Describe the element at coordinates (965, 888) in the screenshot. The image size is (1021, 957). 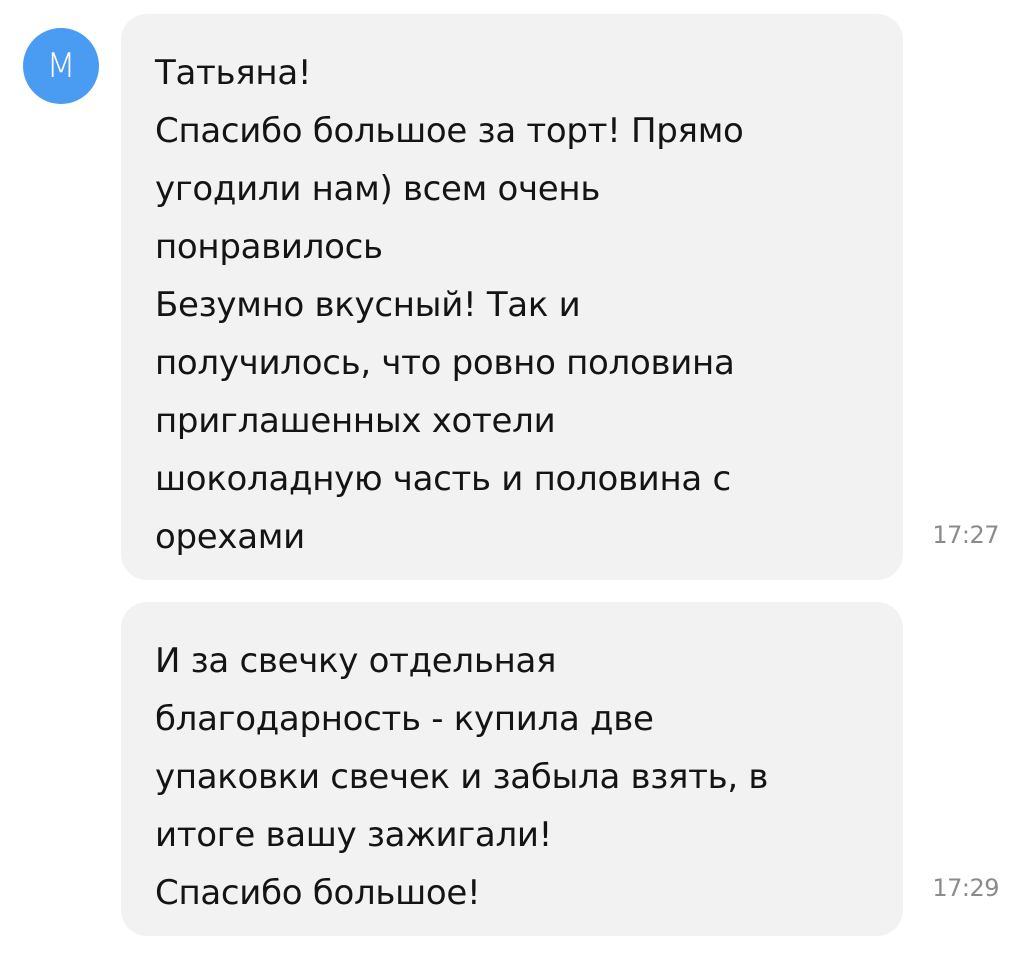
I see `message-time: 17:29` at that location.